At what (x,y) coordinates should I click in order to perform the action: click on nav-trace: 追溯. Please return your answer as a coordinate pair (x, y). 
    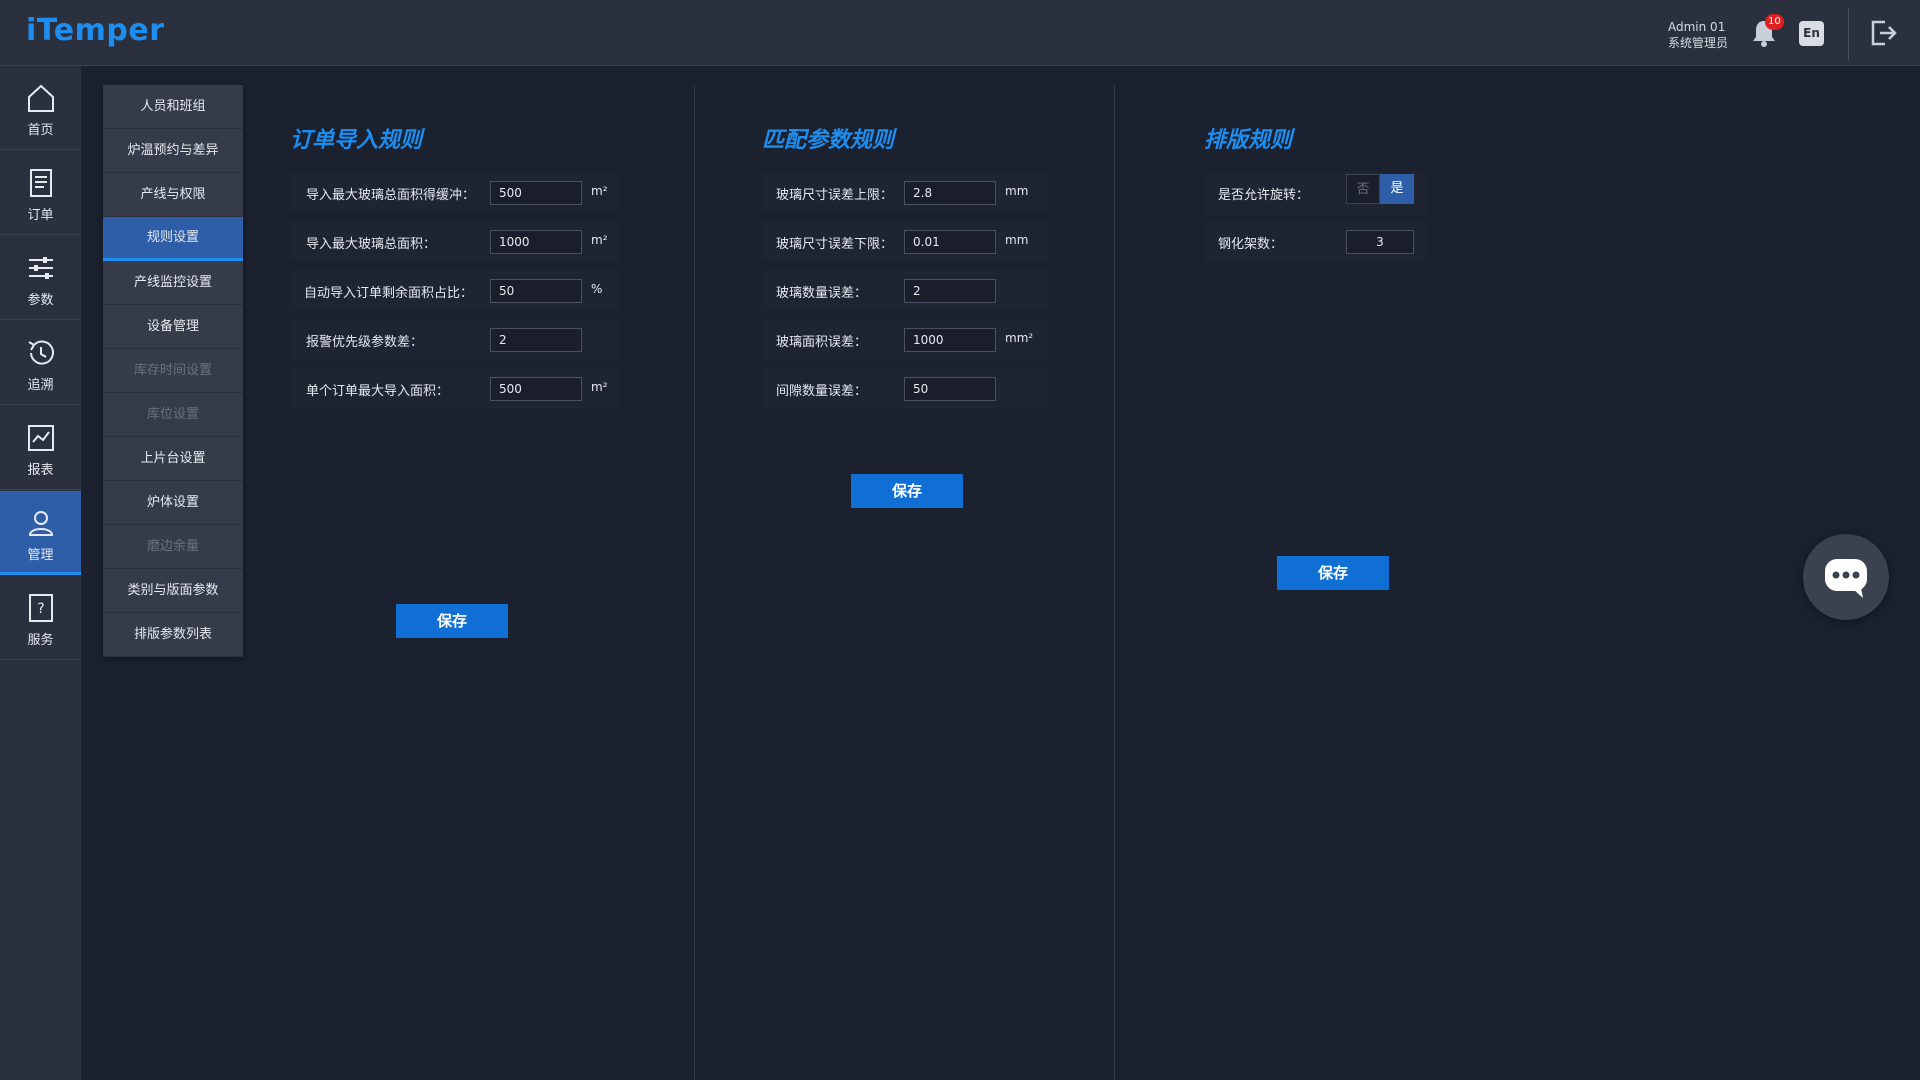
    Looking at the image, I should click on (40, 363).